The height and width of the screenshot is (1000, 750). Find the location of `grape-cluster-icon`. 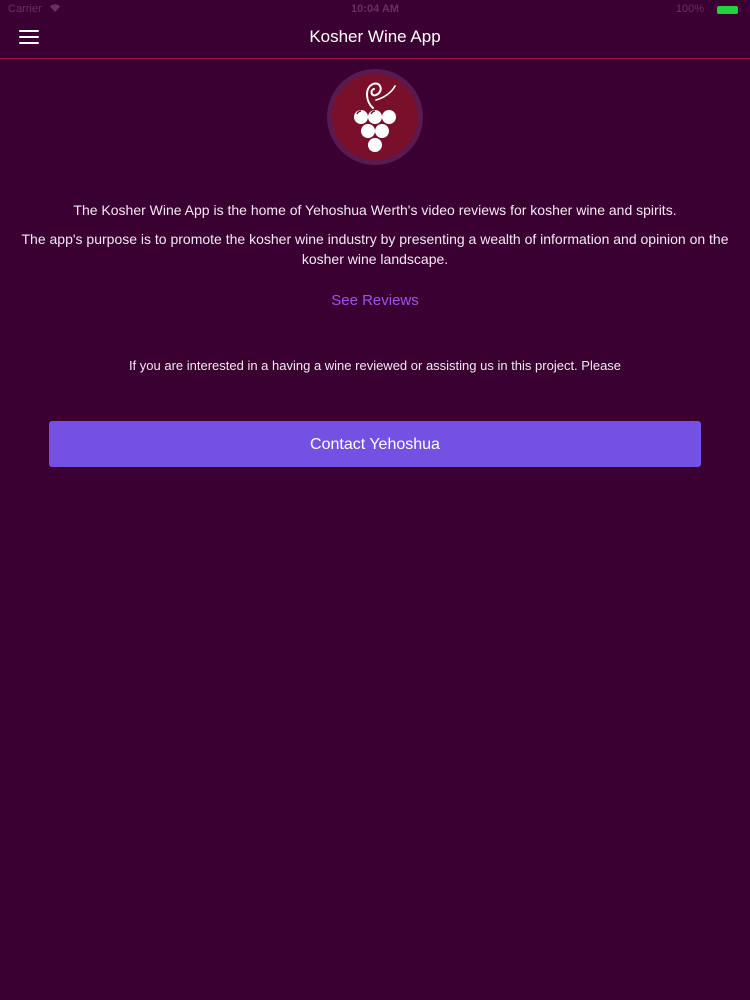

grape-cluster-icon is located at coordinates (375, 117).